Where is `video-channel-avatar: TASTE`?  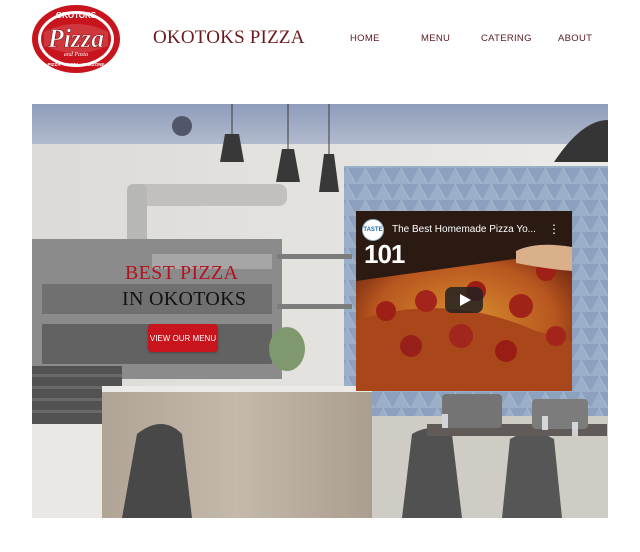 video-channel-avatar: TASTE is located at coordinates (373, 230).